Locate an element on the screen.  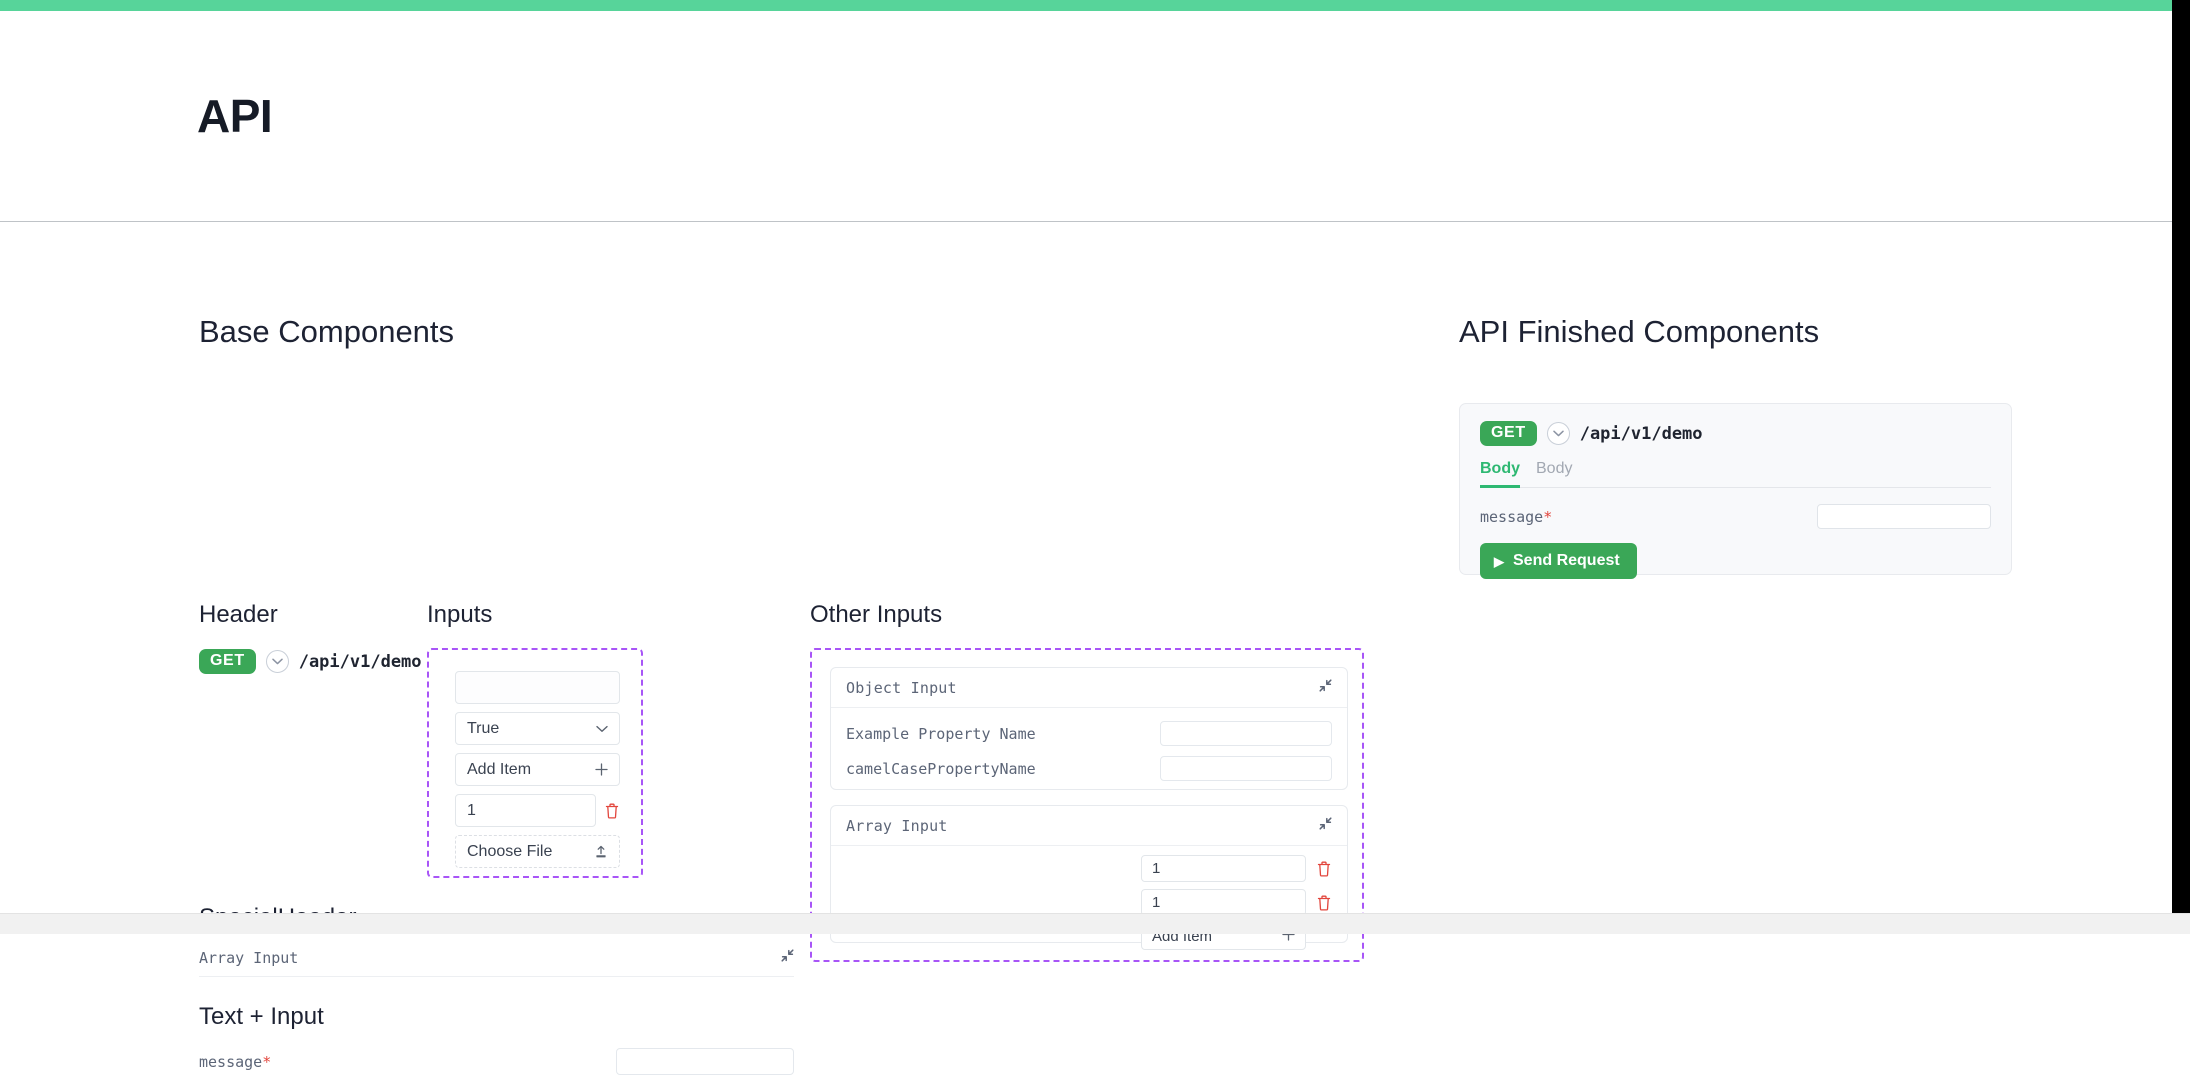
top-accent-bar is located at coordinates (1086, 5).